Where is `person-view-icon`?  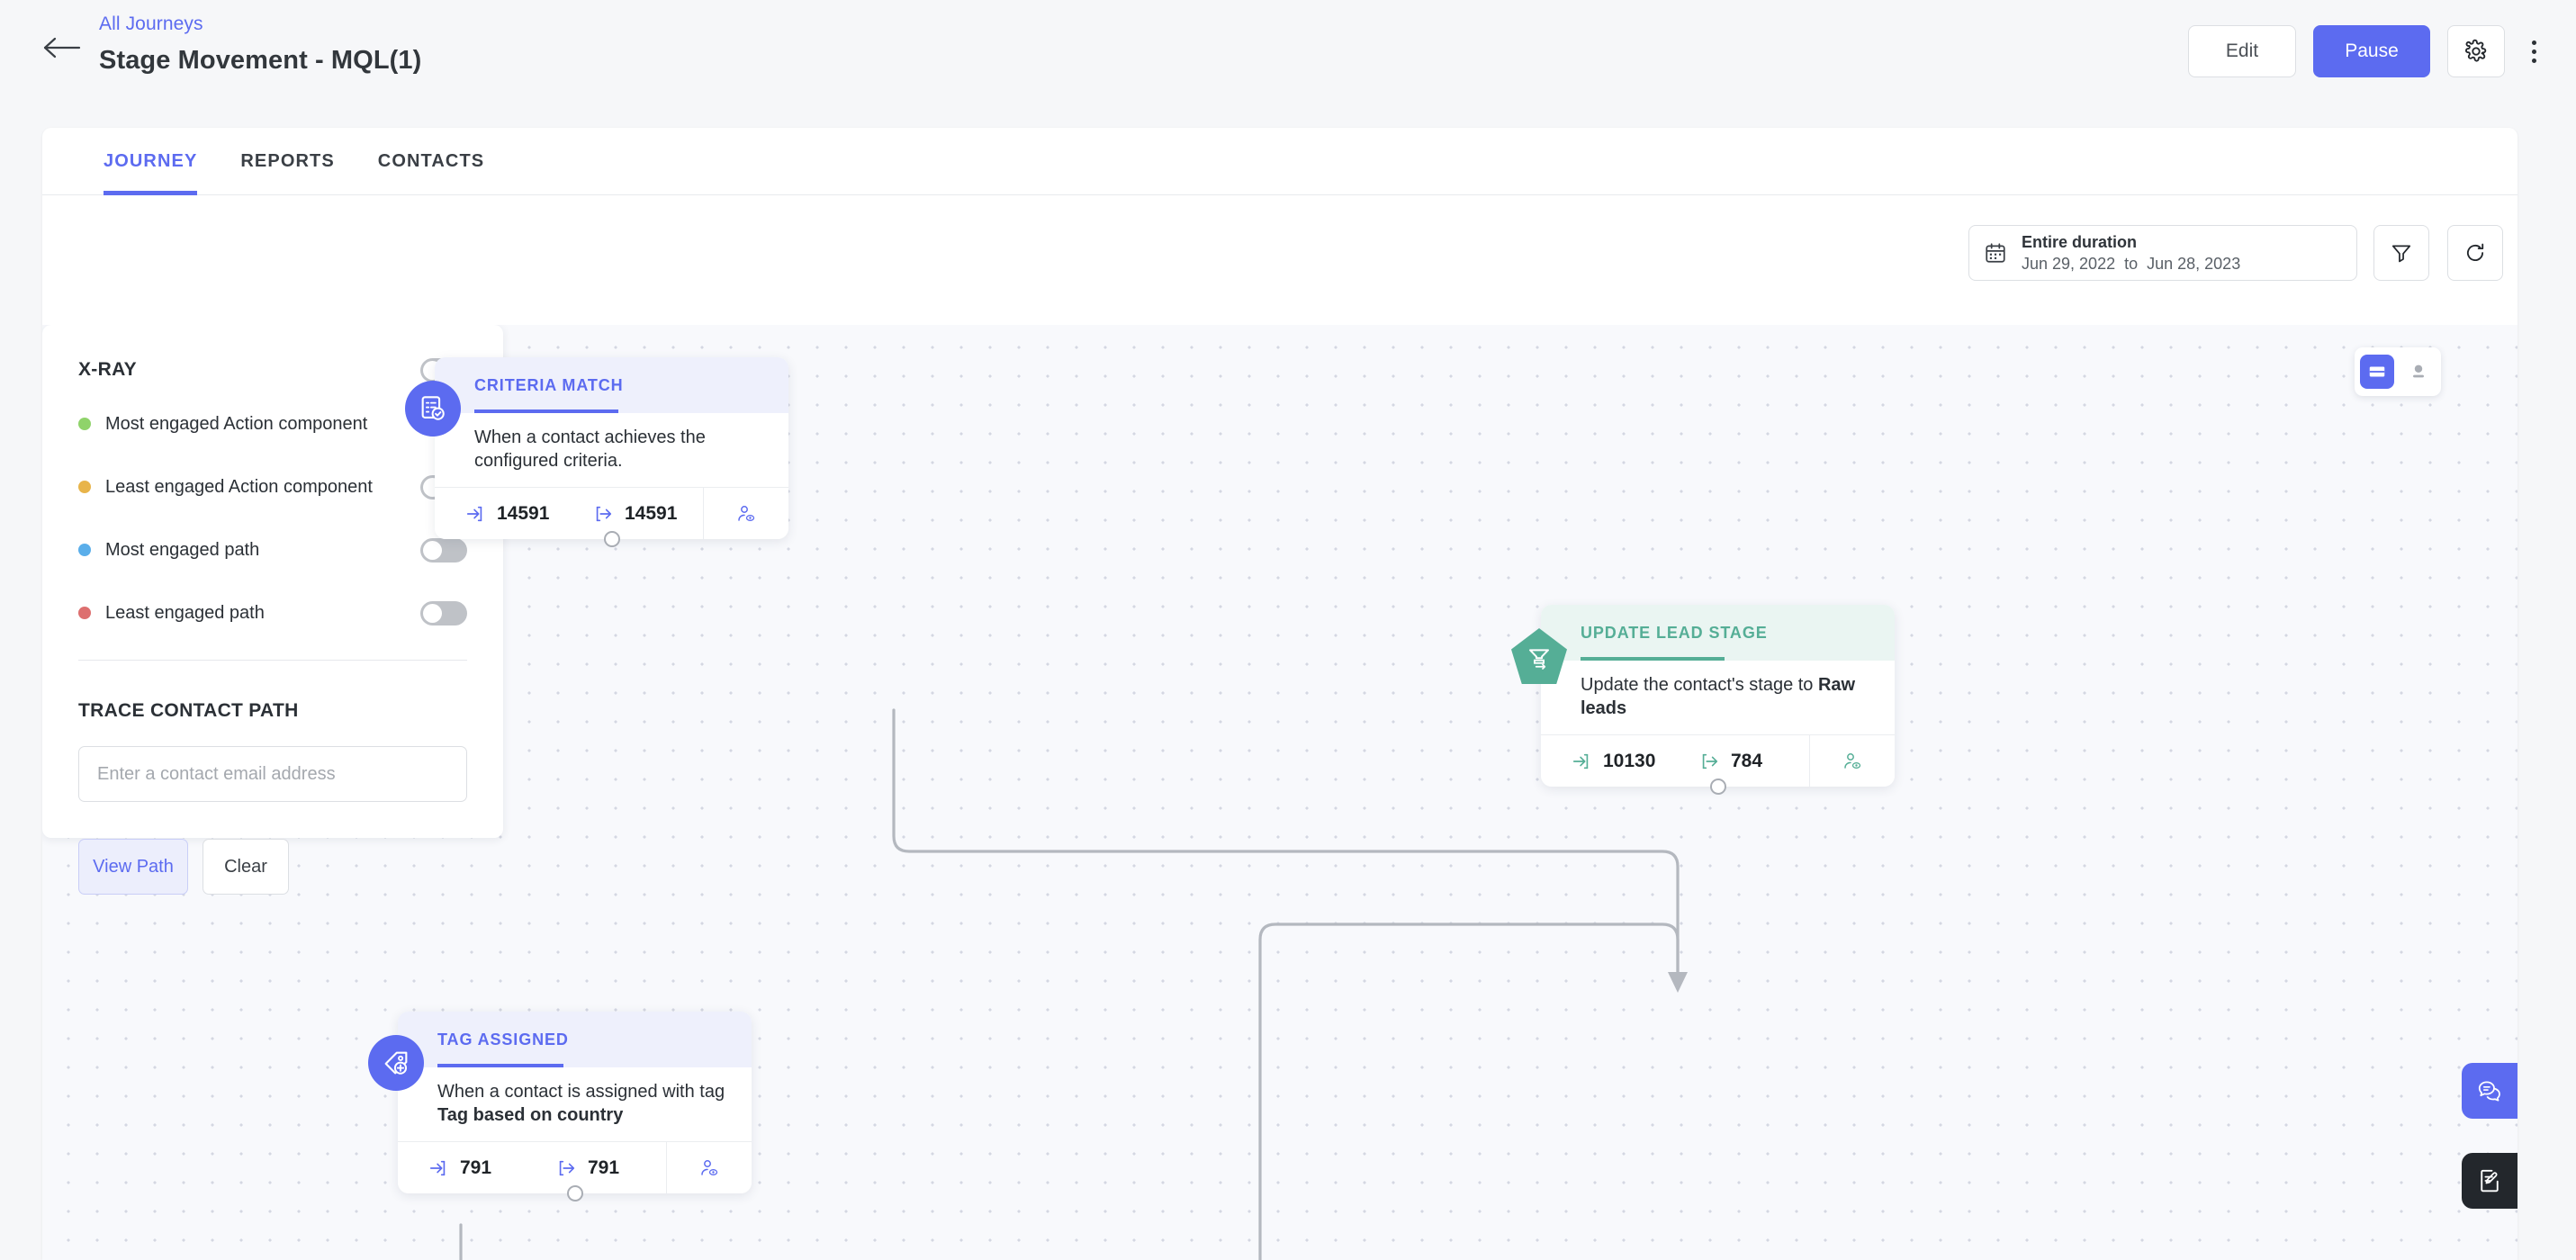 person-view-icon is located at coordinates (2418, 371).